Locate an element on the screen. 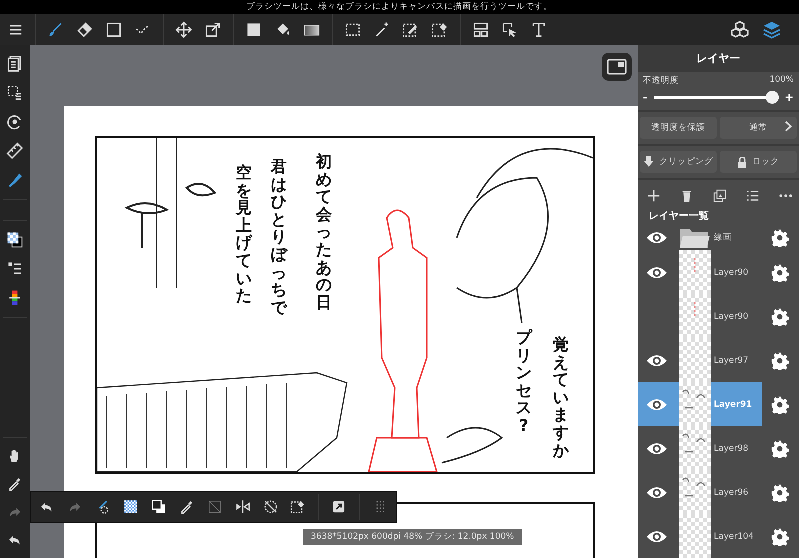  layer-name: Layer91 is located at coordinates (733, 405).